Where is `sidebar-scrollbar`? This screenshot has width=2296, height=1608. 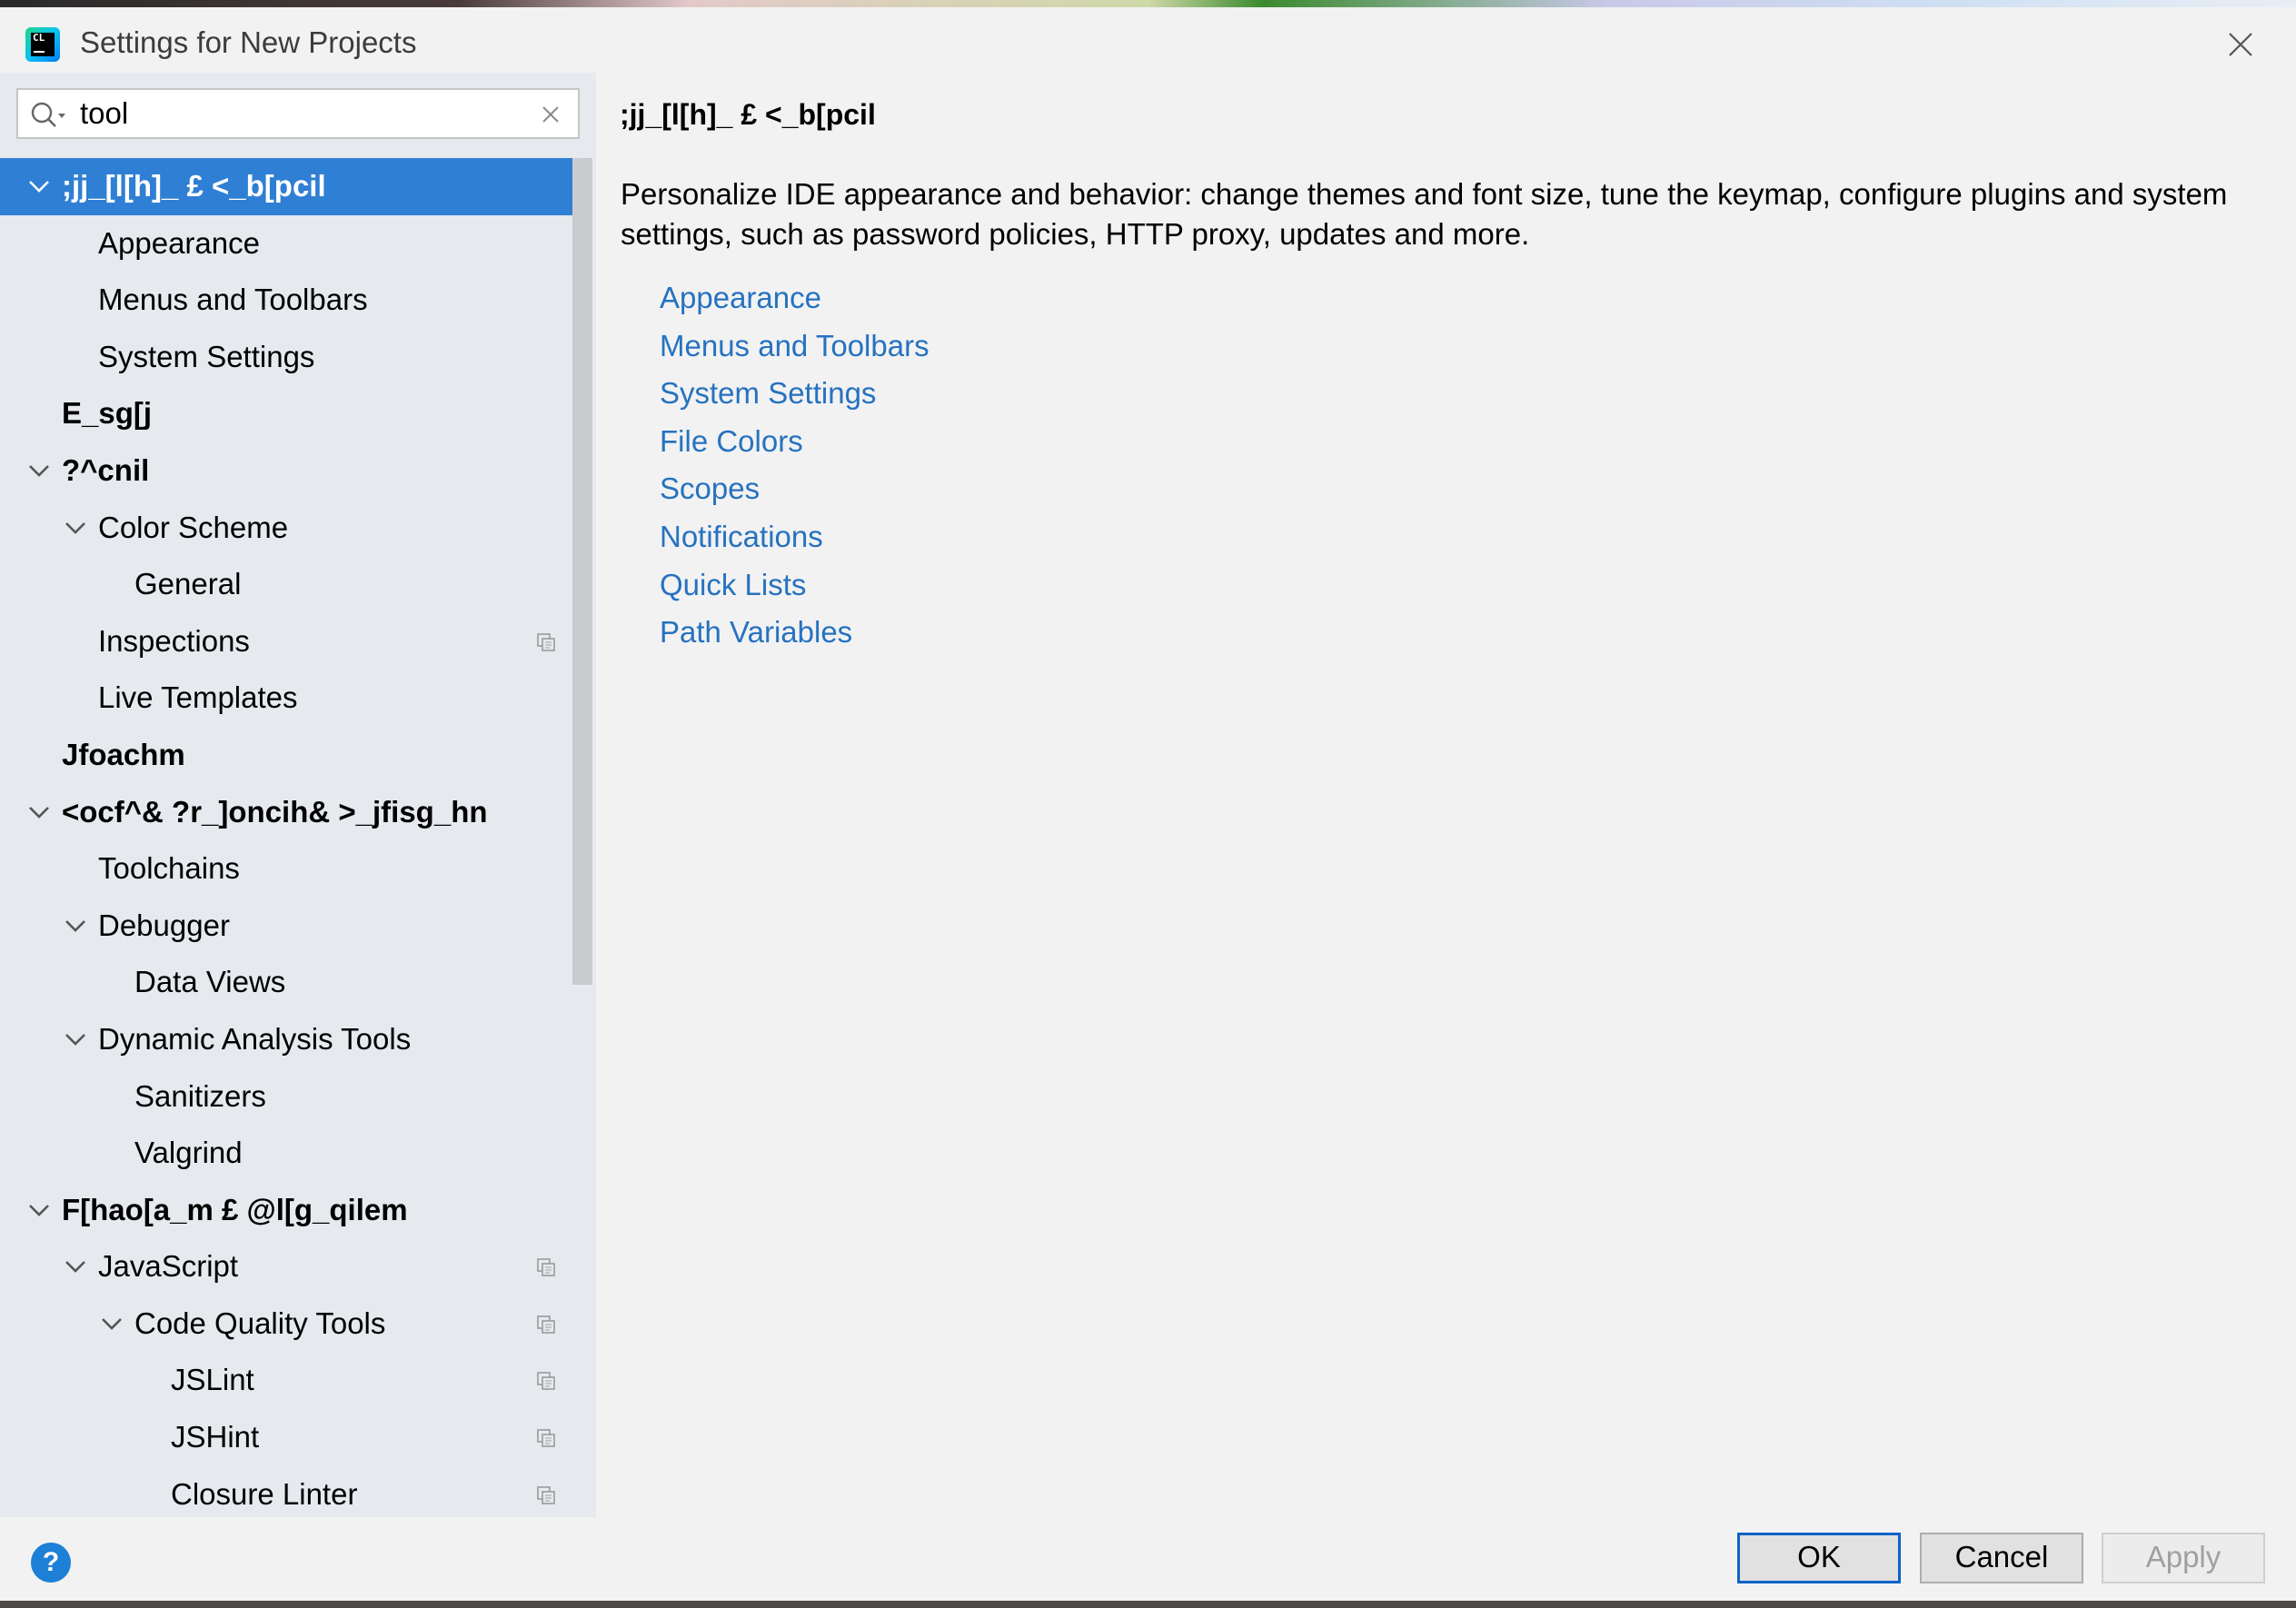 sidebar-scrollbar is located at coordinates (582, 571).